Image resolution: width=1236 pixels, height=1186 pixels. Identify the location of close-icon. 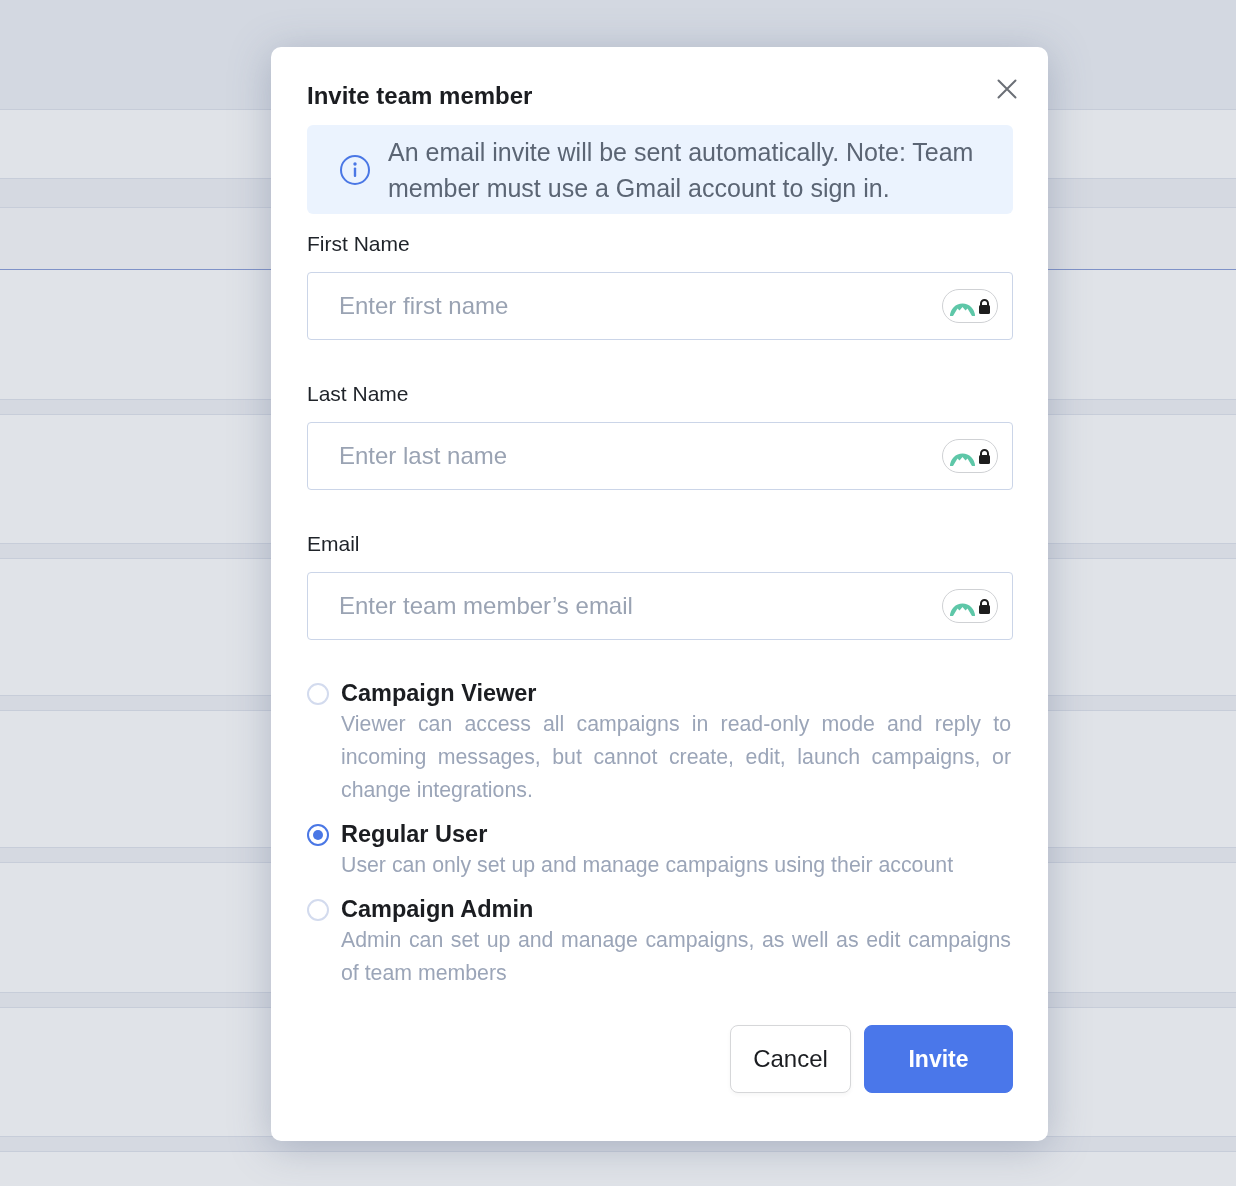
(1007, 89).